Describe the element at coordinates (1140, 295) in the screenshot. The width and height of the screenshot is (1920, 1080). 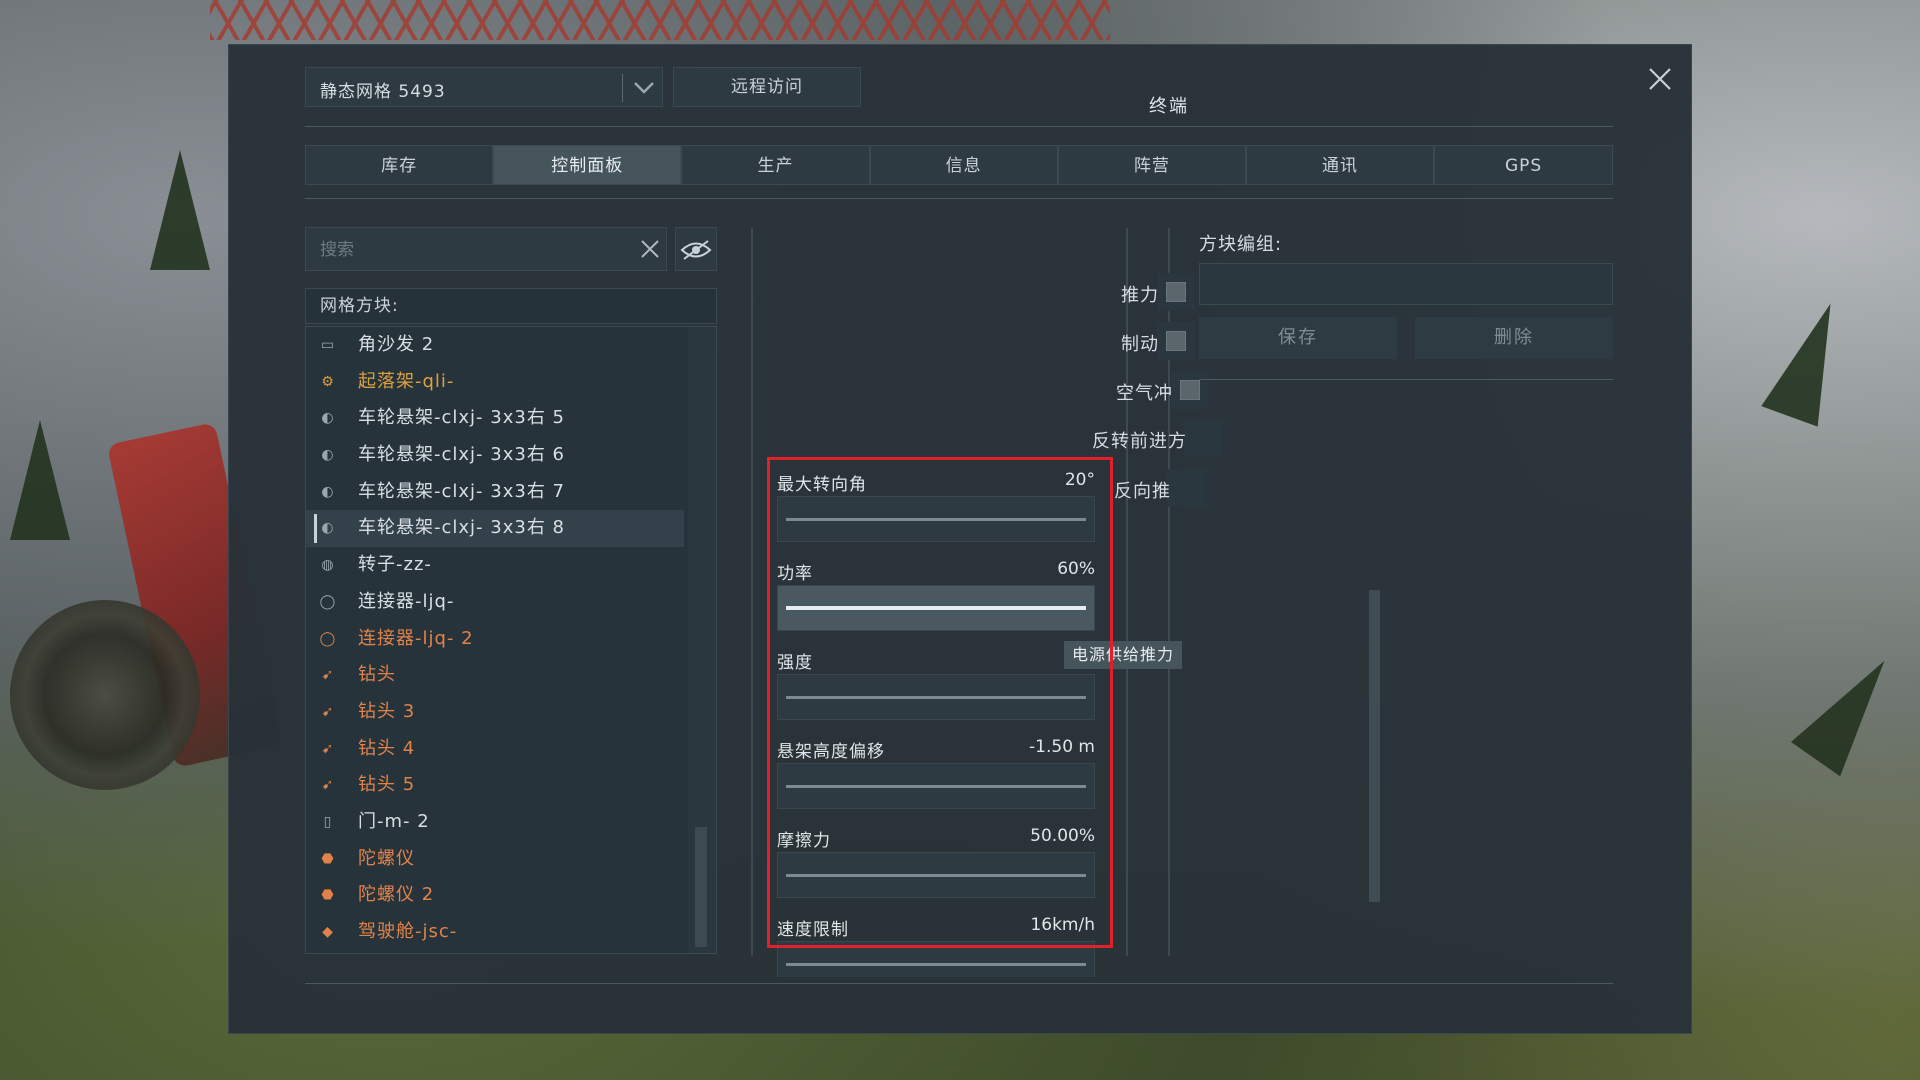
I see `toggle-label: 推力` at that location.